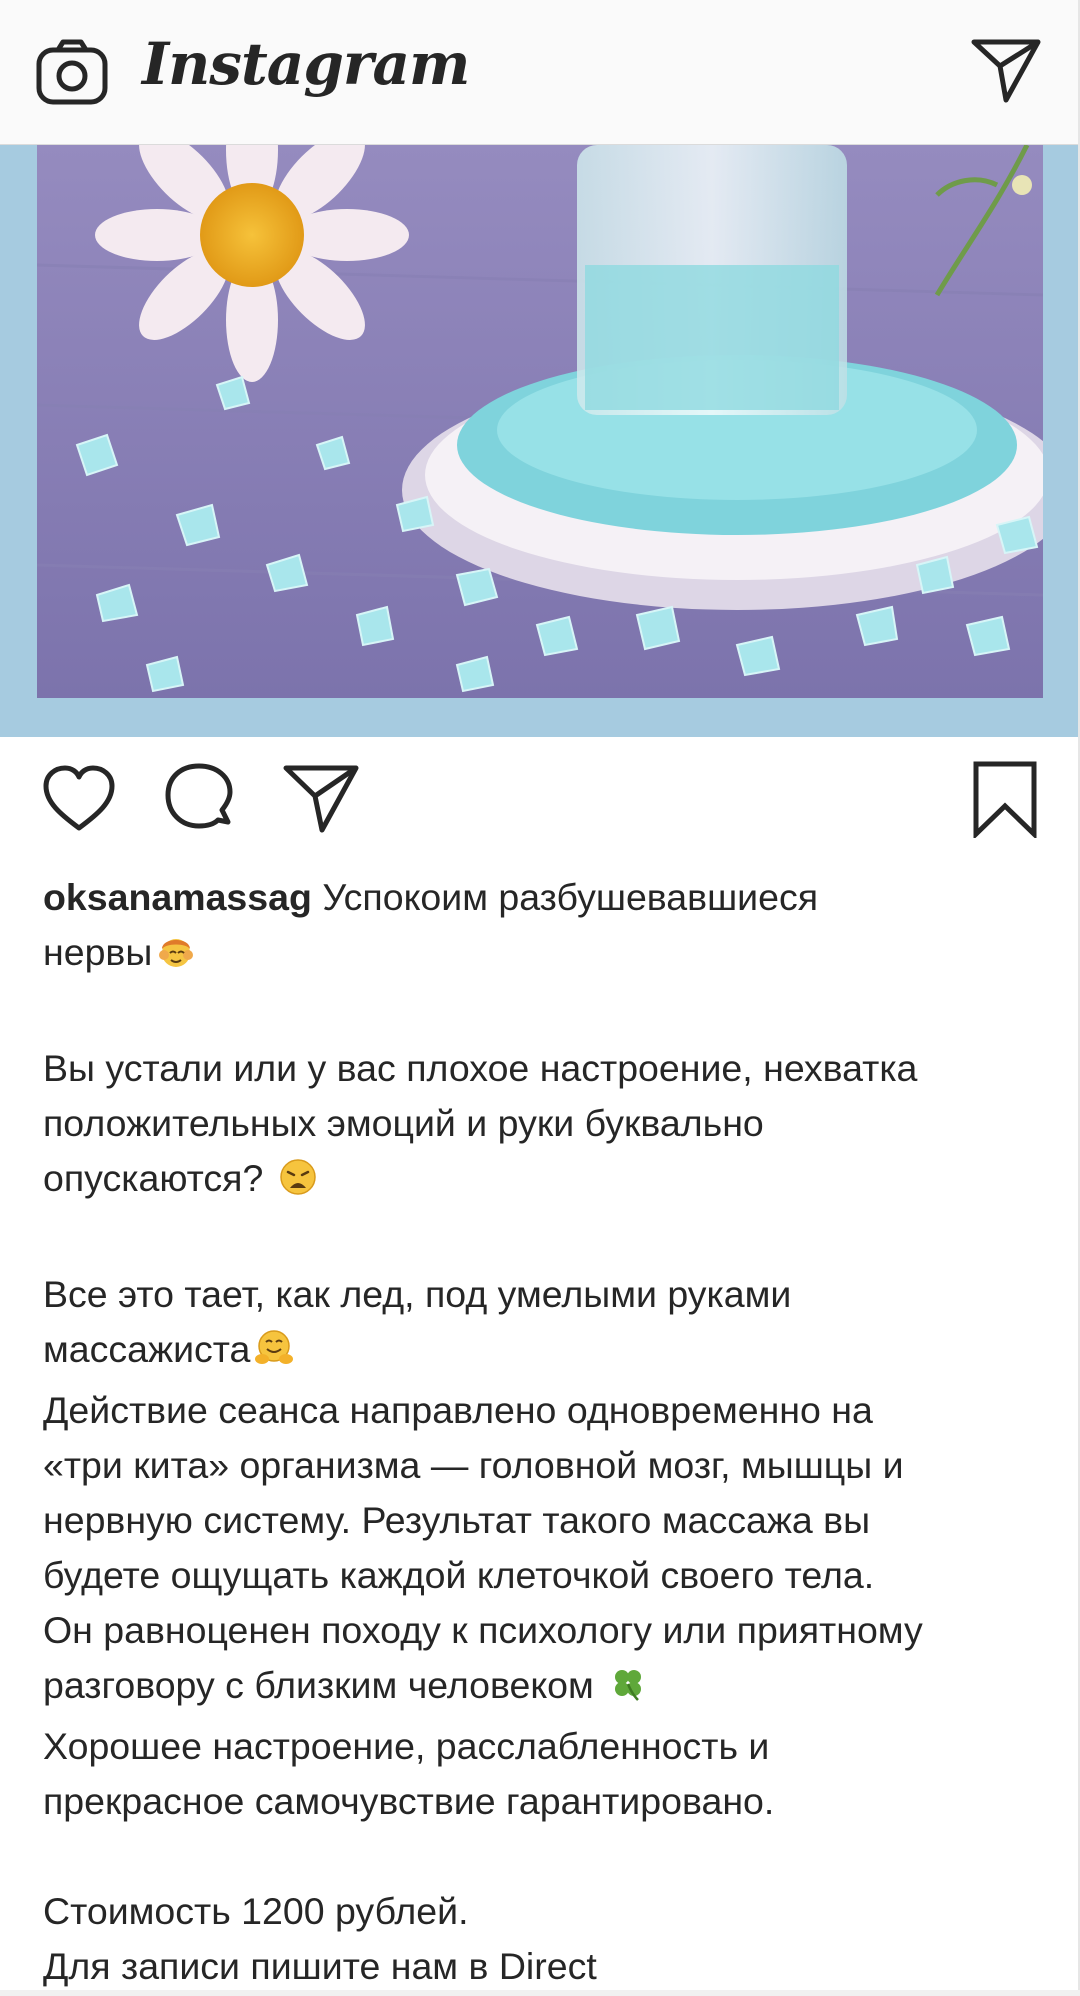  What do you see at coordinates (409, 1801) in the screenshot?
I see `caption-line: прекрасное самочувствие гарантировано.` at bounding box center [409, 1801].